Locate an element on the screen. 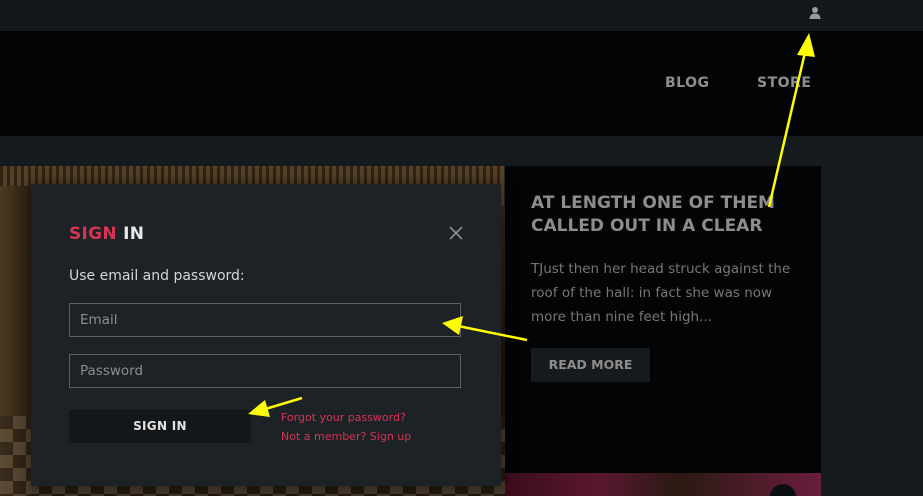  nav-item-store: STORE is located at coordinates (784, 83).